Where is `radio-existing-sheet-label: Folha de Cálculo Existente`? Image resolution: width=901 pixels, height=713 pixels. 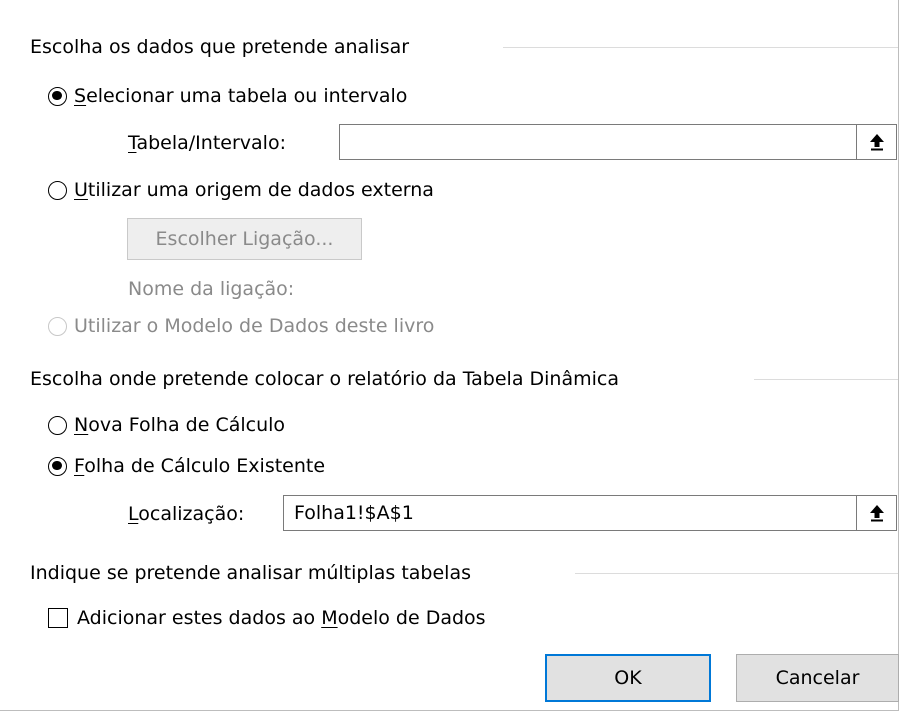
radio-existing-sheet-label: Folha de Cálculo Existente is located at coordinates (200, 466).